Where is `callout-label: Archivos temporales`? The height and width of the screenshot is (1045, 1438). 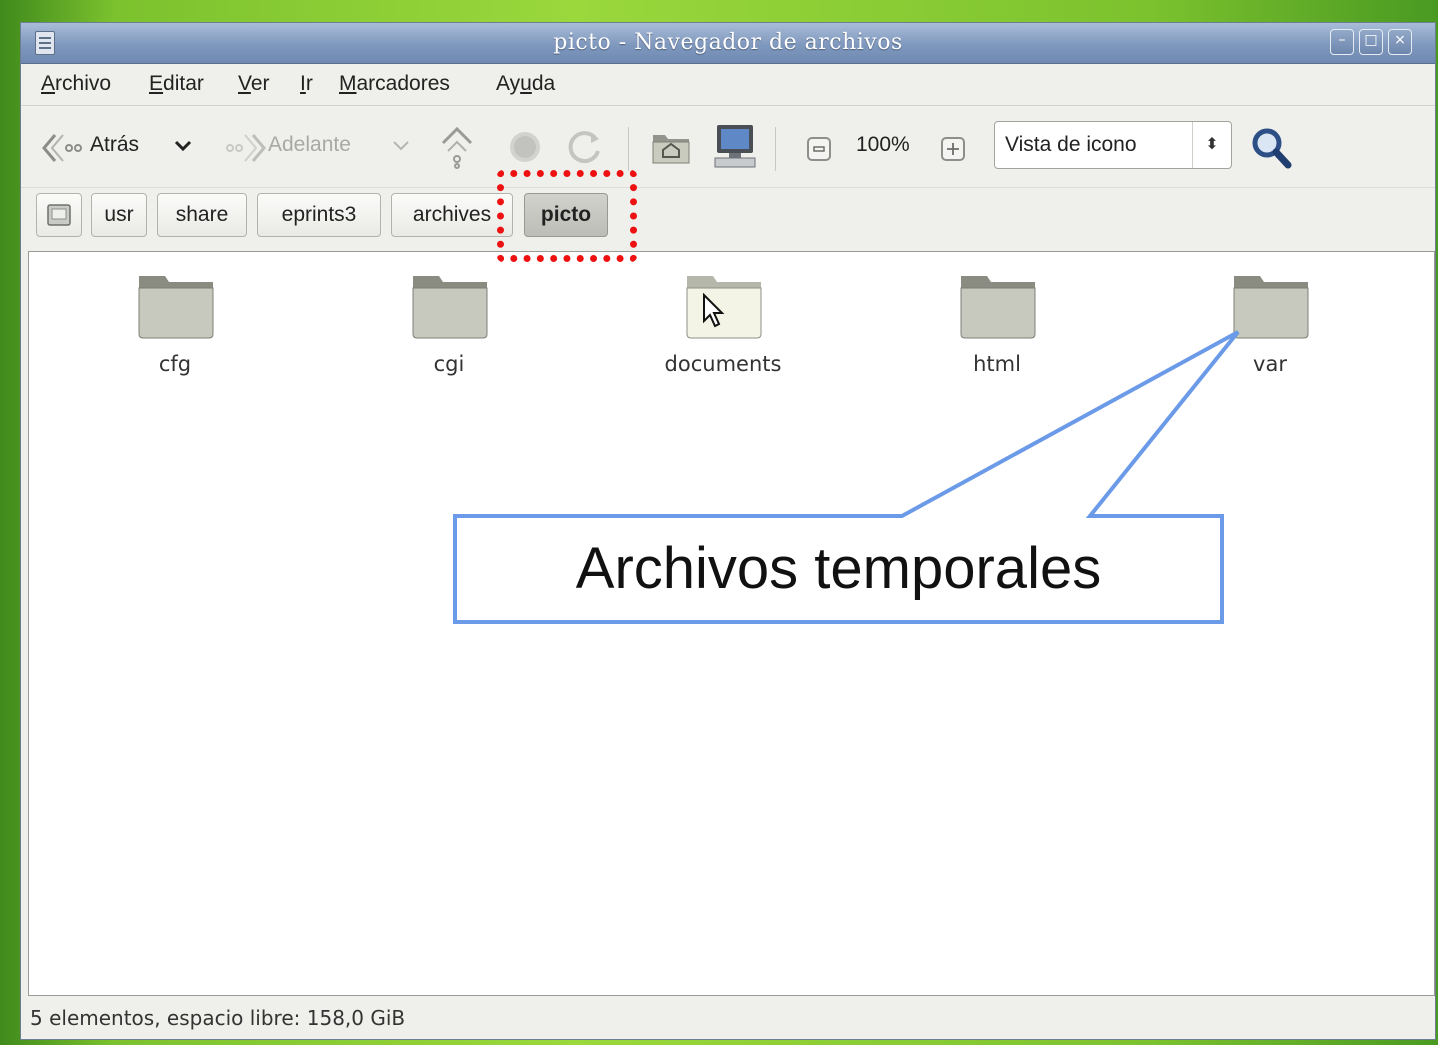 callout-label: Archivos temporales is located at coordinates (838, 568).